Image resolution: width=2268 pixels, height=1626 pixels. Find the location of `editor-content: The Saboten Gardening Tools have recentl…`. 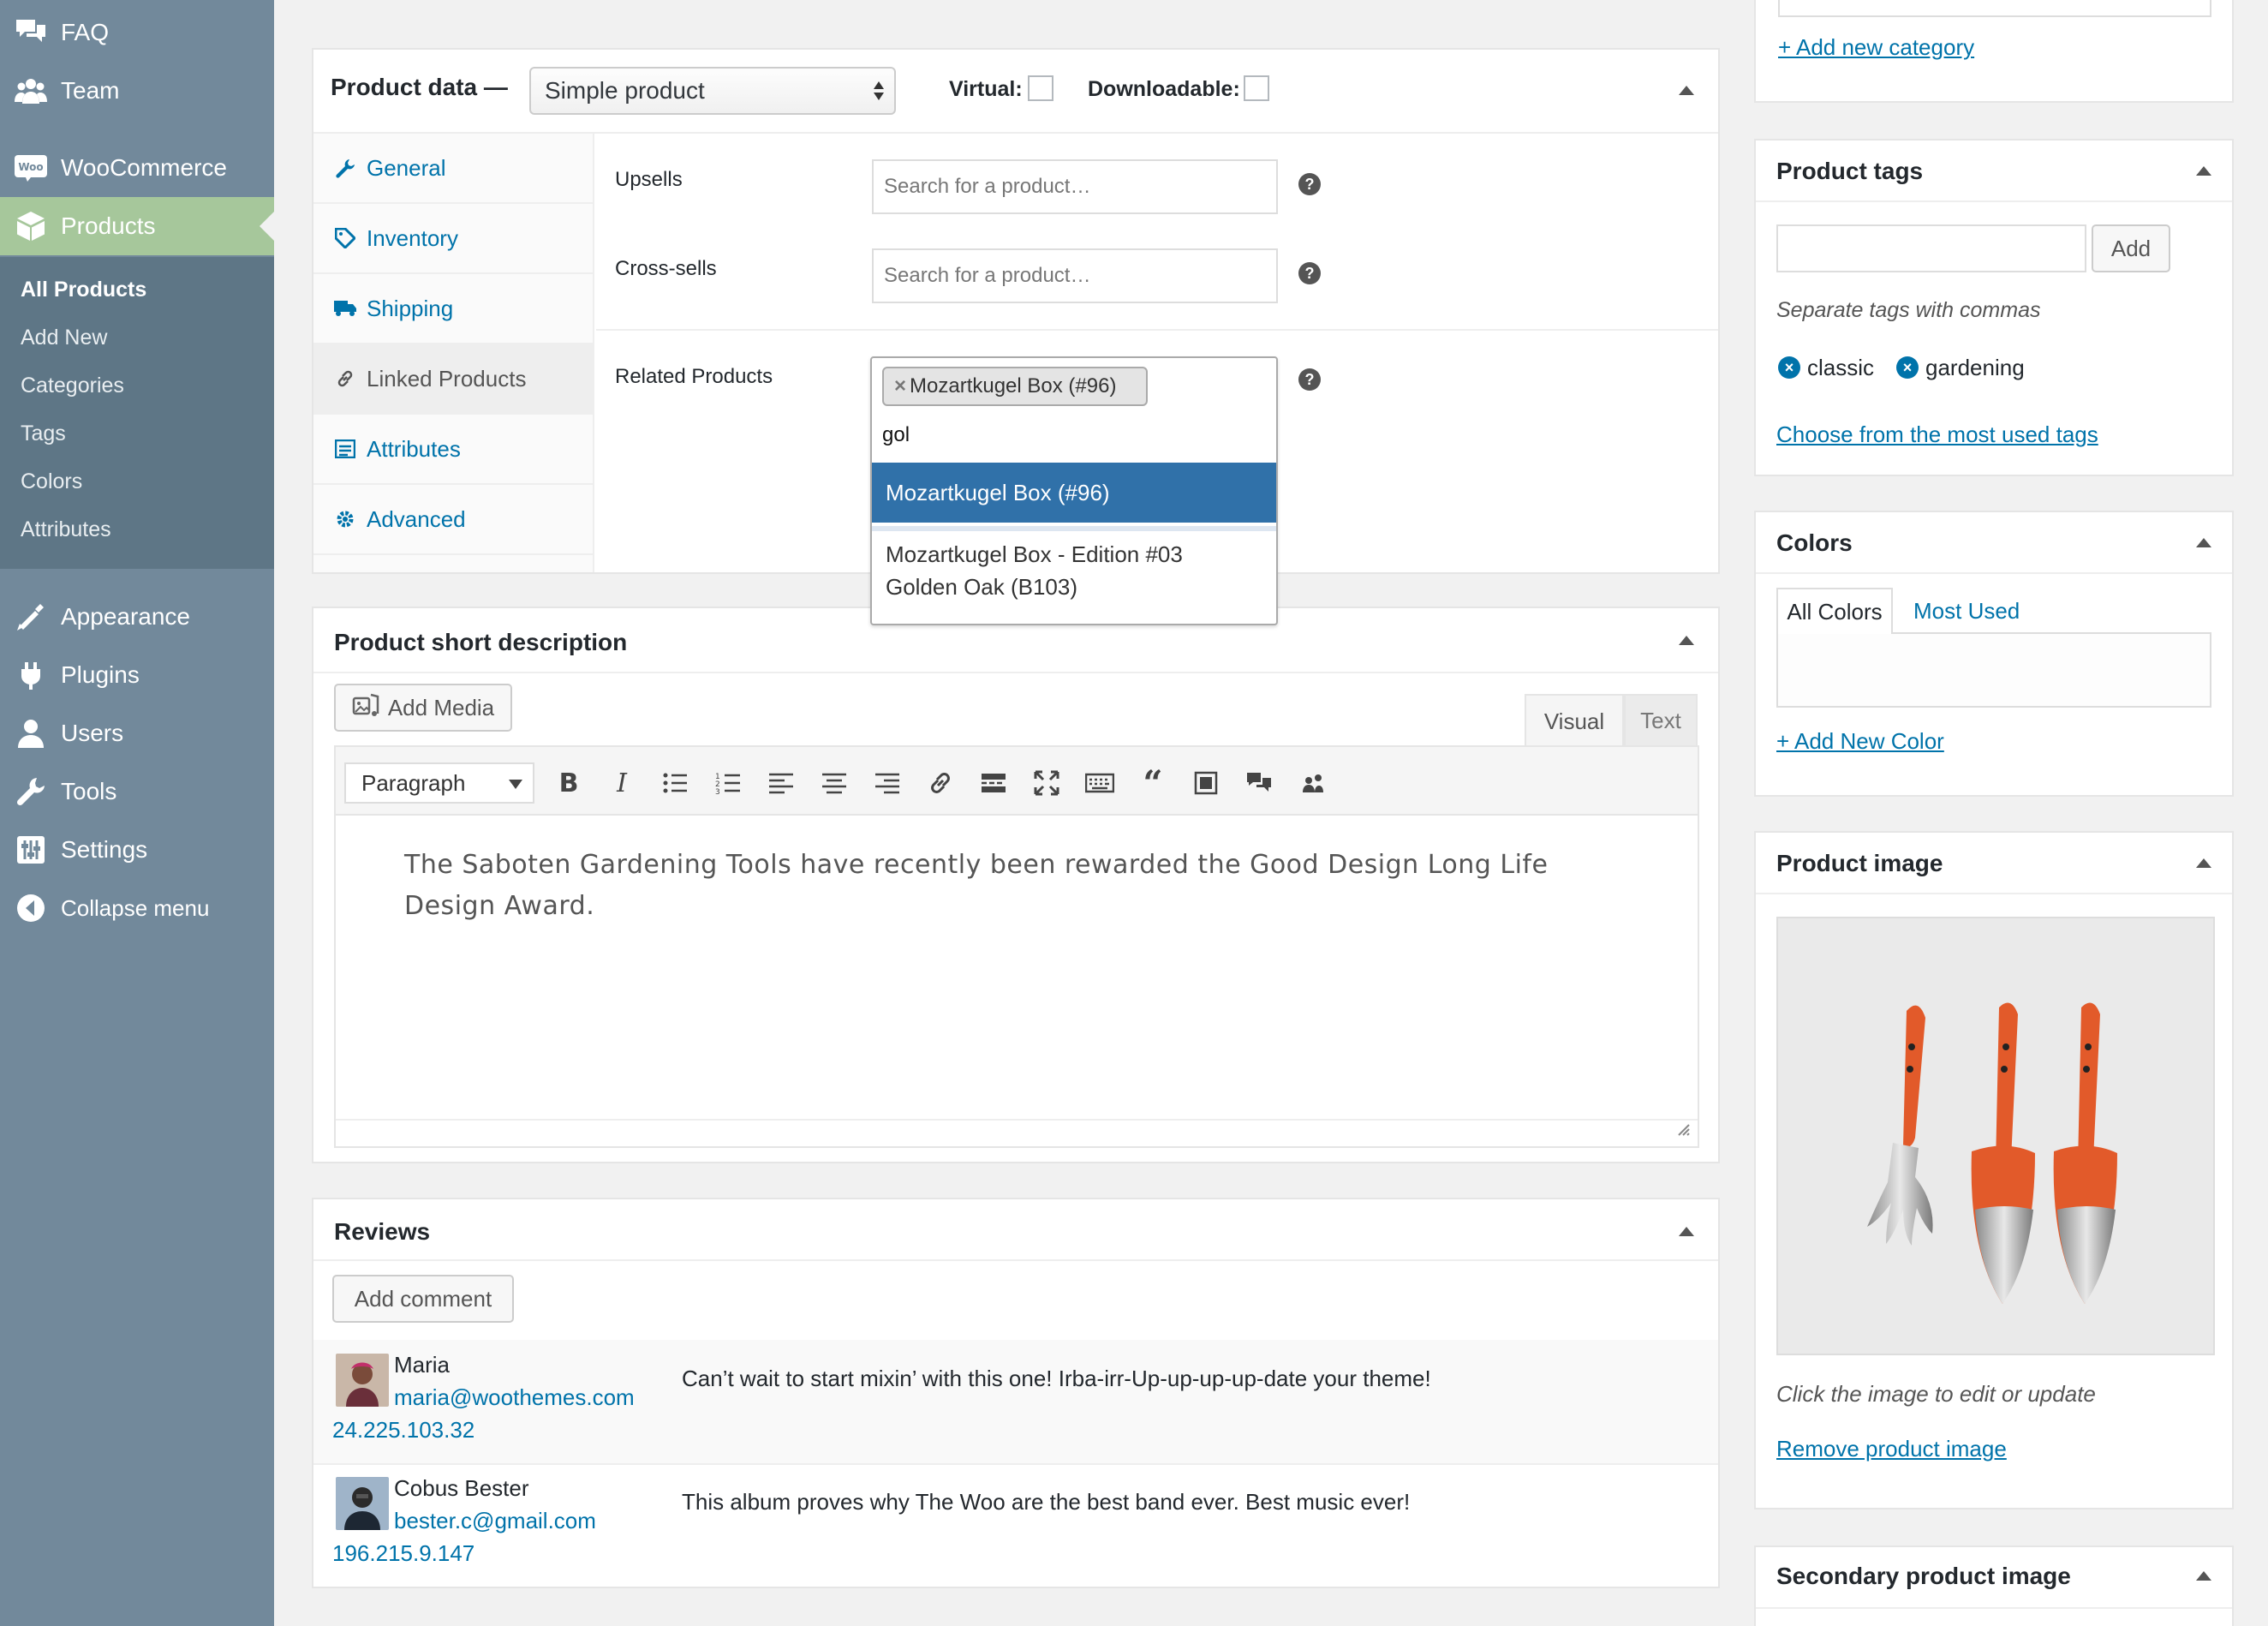

editor-content: The Saboten Gardening Tools have recentl… is located at coordinates (1012, 886).